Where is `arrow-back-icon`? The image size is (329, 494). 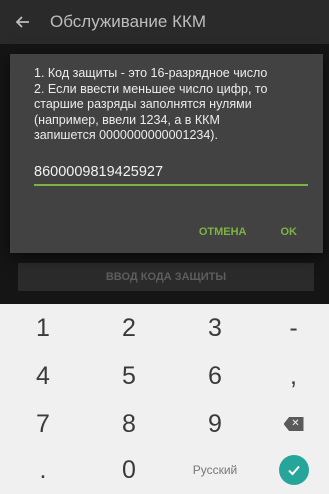 arrow-back-icon is located at coordinates (22, 22).